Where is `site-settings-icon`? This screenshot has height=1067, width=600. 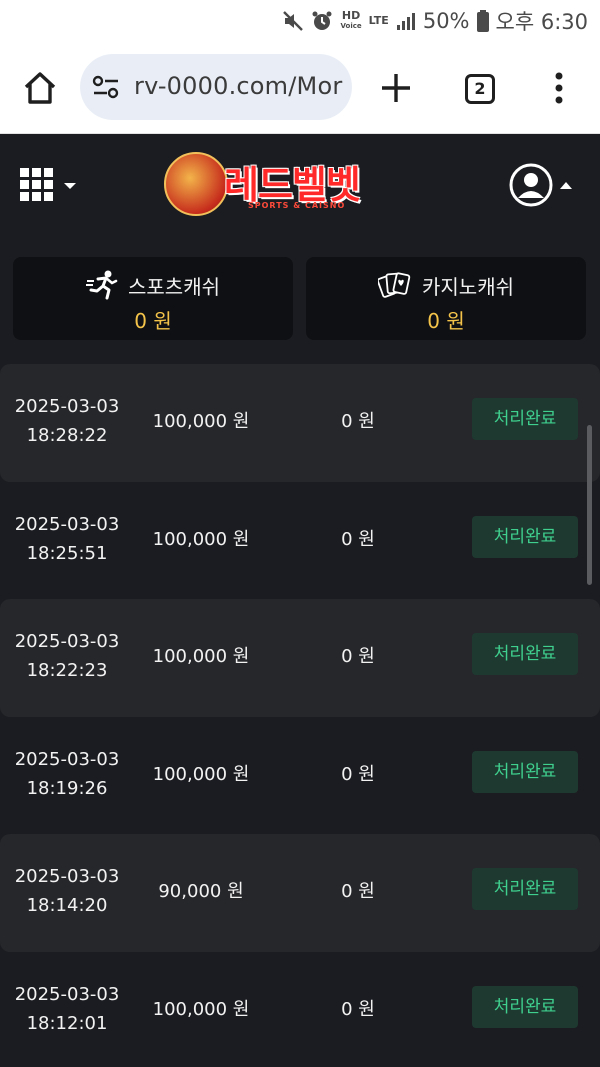
site-settings-icon is located at coordinates (106, 87).